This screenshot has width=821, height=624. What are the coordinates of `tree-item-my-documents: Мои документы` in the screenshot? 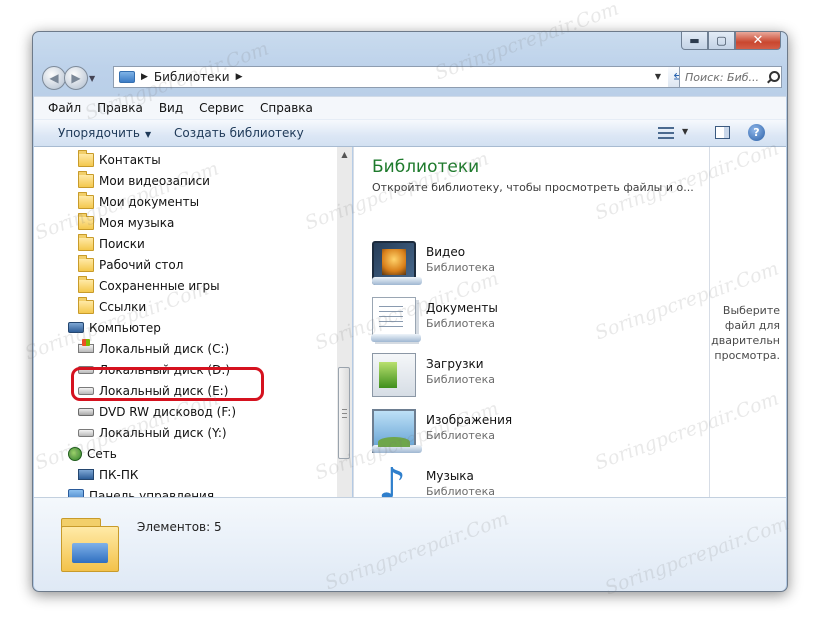 It's located at (138, 201).